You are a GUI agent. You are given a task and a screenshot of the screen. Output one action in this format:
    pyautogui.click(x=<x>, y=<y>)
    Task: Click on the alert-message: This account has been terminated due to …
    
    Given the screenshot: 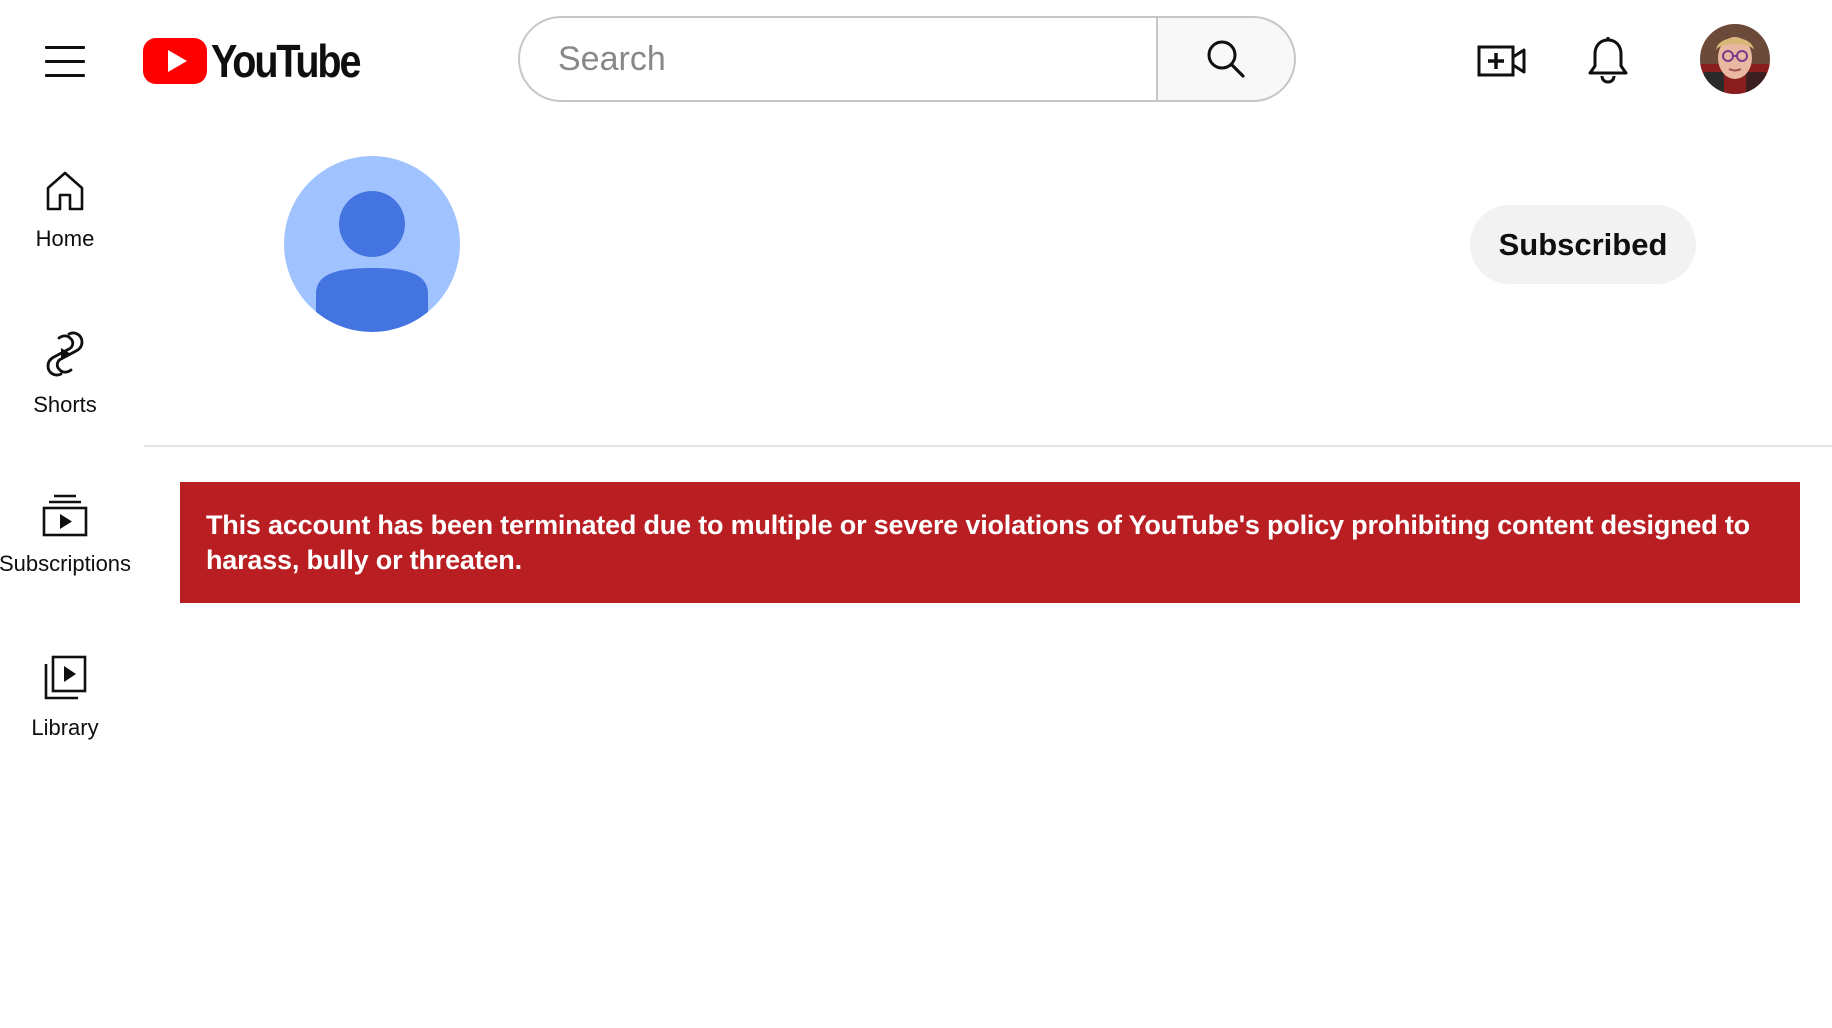 What is the action you would take?
    pyautogui.click(x=978, y=542)
    